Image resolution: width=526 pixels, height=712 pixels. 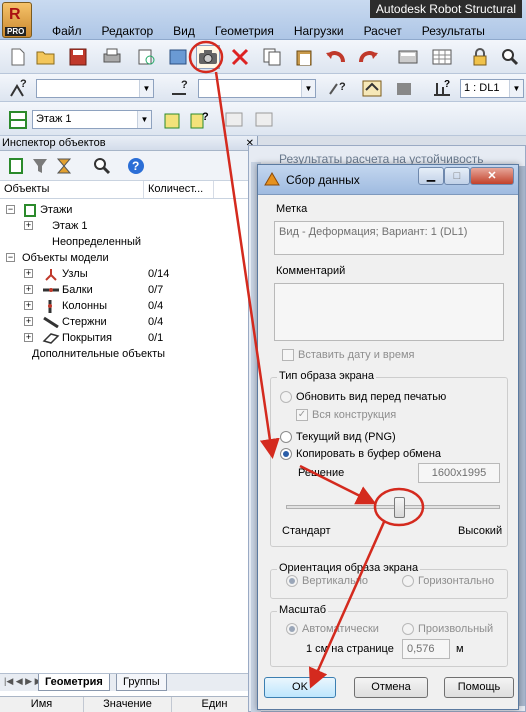 I want to click on automatic-radio, so click(x=292, y=629).